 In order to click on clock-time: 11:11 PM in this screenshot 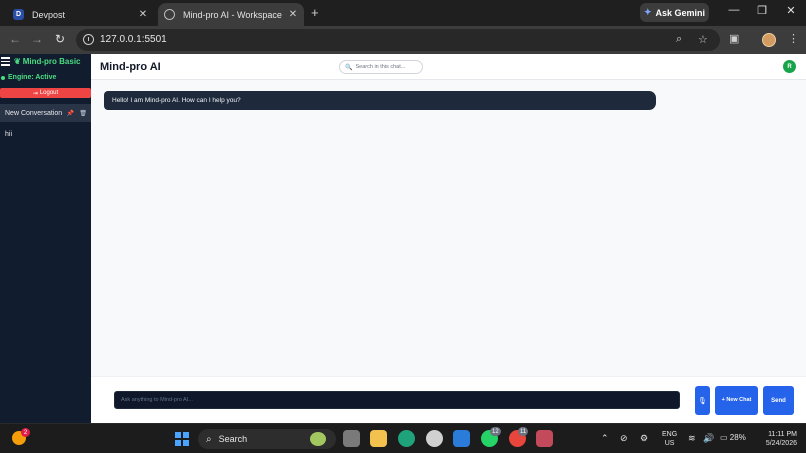, I will do `click(782, 434)`.